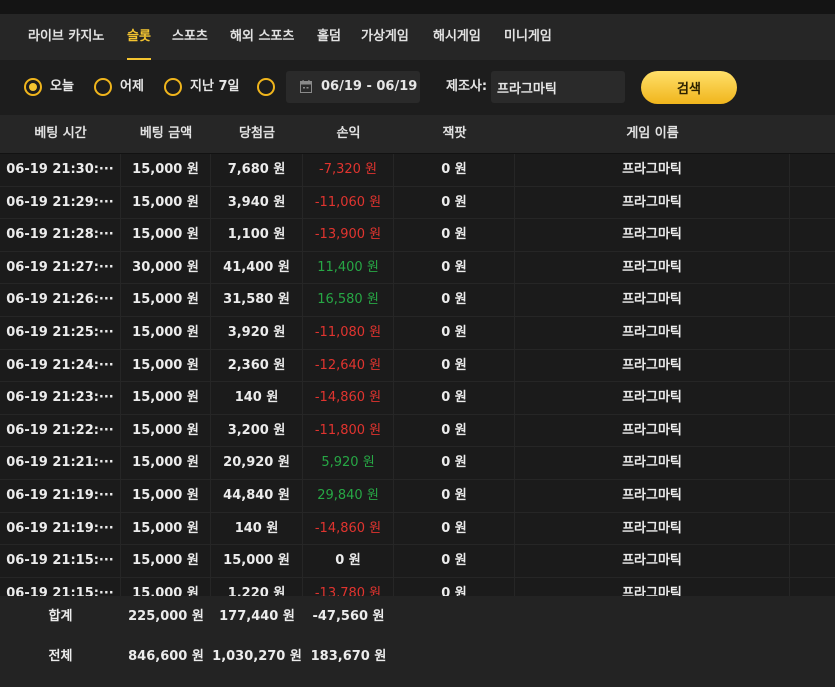 The height and width of the screenshot is (687, 835). I want to click on cell-bet-time: 06-19 21:27:···, so click(60, 267).